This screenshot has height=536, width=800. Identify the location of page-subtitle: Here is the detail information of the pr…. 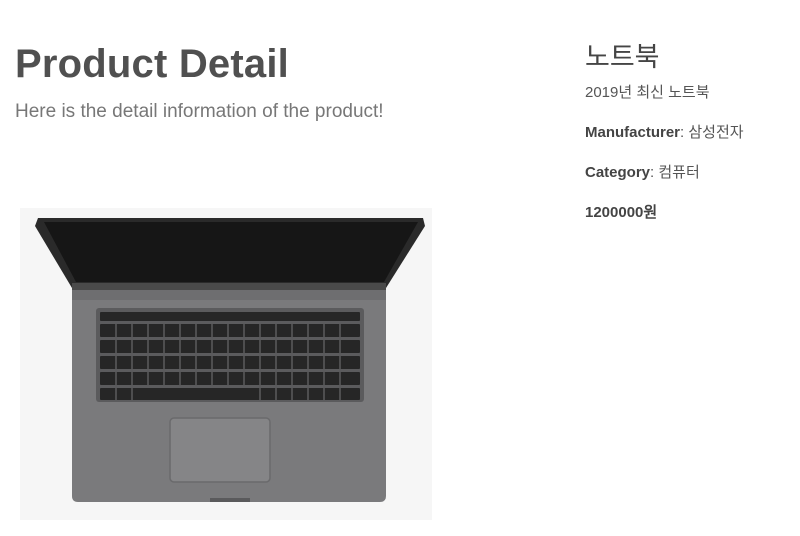
(199, 111).